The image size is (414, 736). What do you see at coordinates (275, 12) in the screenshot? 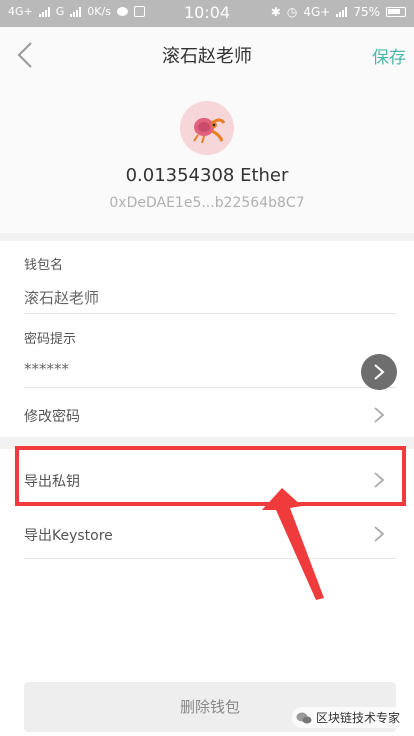
I see `bluetooth-icon: ✱` at bounding box center [275, 12].